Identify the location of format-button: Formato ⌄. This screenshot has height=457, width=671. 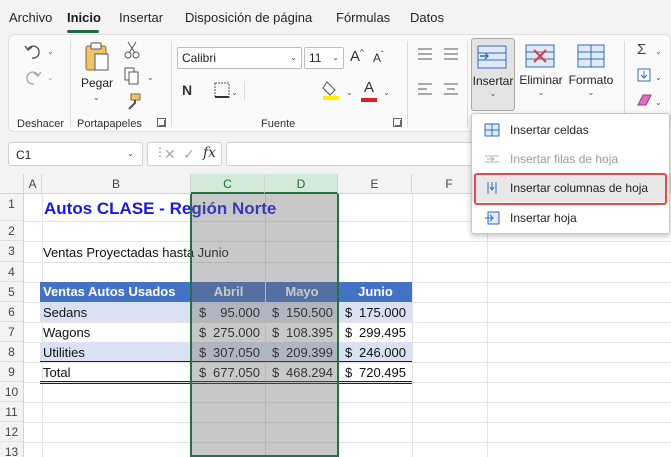
(591, 74).